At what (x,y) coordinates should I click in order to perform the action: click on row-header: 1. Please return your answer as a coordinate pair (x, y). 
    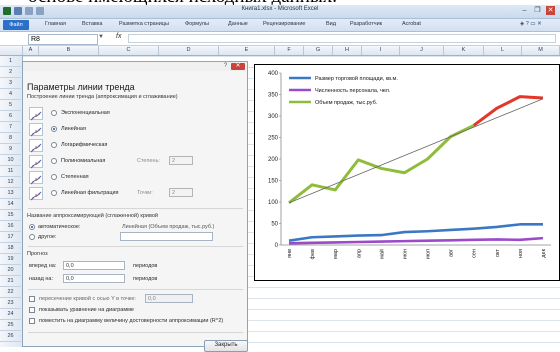
    Looking at the image, I should click on (10, 61).